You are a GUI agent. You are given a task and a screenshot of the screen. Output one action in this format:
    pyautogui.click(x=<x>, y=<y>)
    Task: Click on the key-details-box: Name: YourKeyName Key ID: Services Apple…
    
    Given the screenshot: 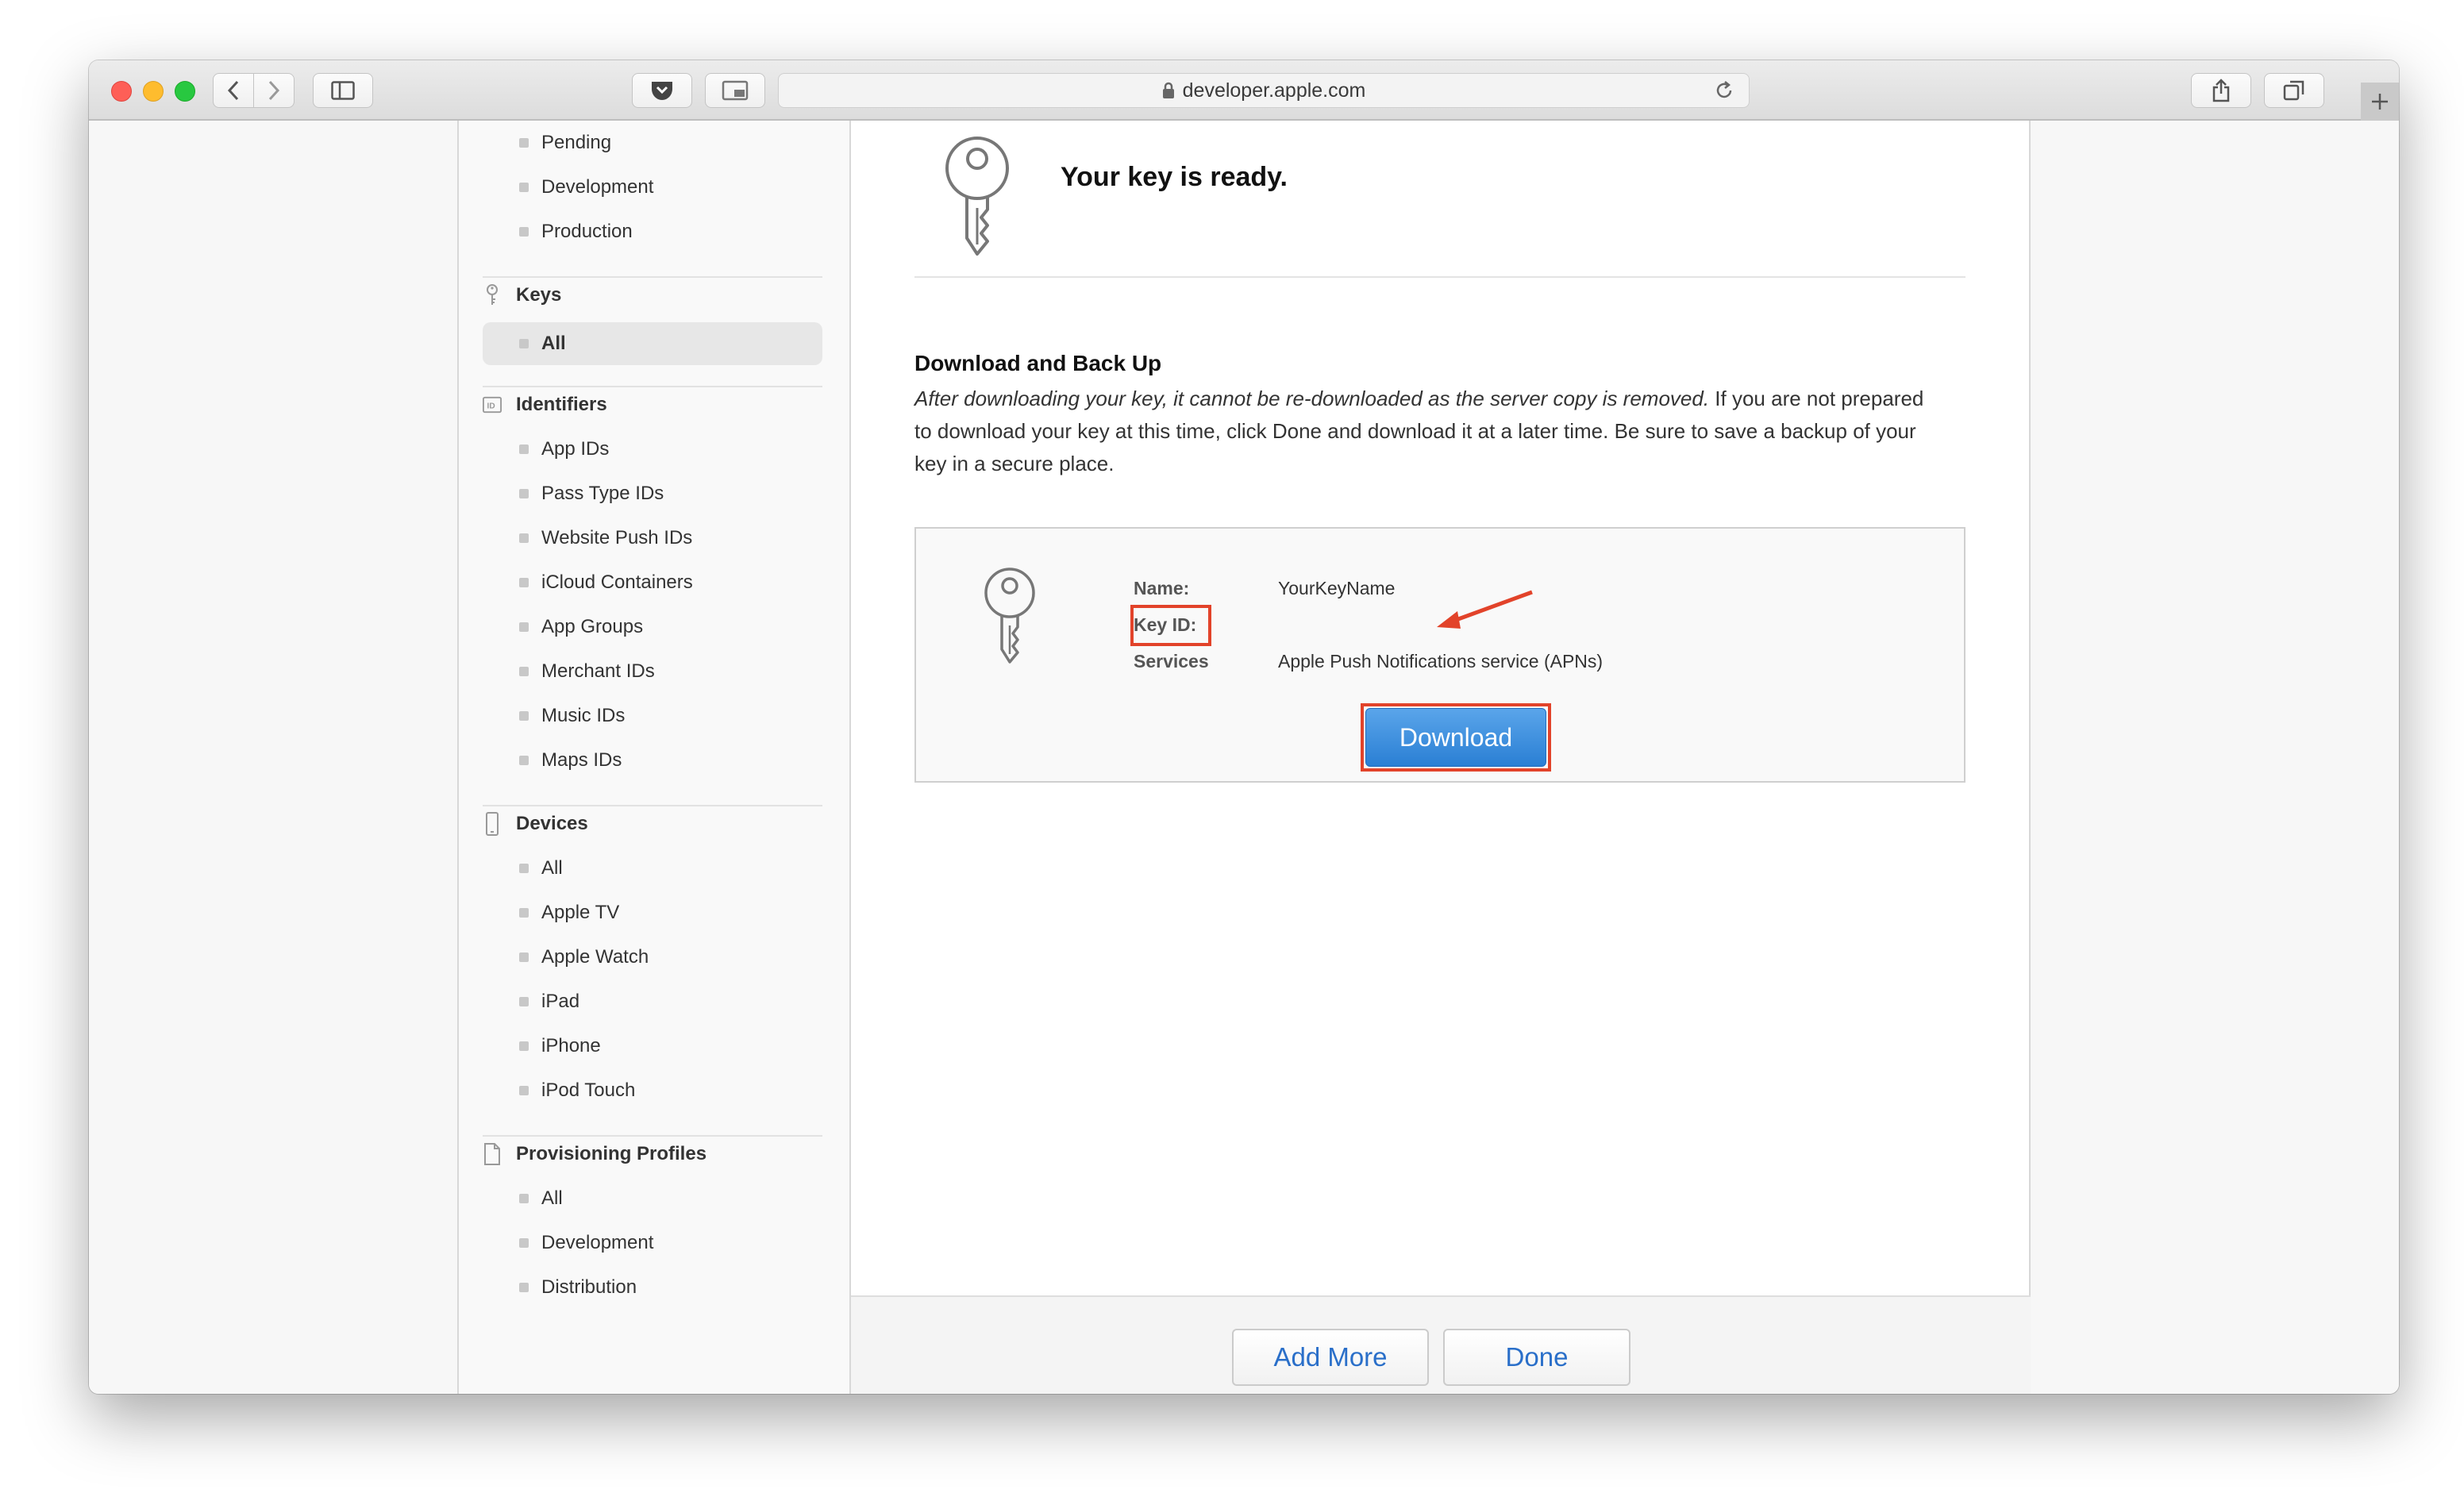 What is the action you would take?
    pyautogui.click(x=1439, y=655)
    